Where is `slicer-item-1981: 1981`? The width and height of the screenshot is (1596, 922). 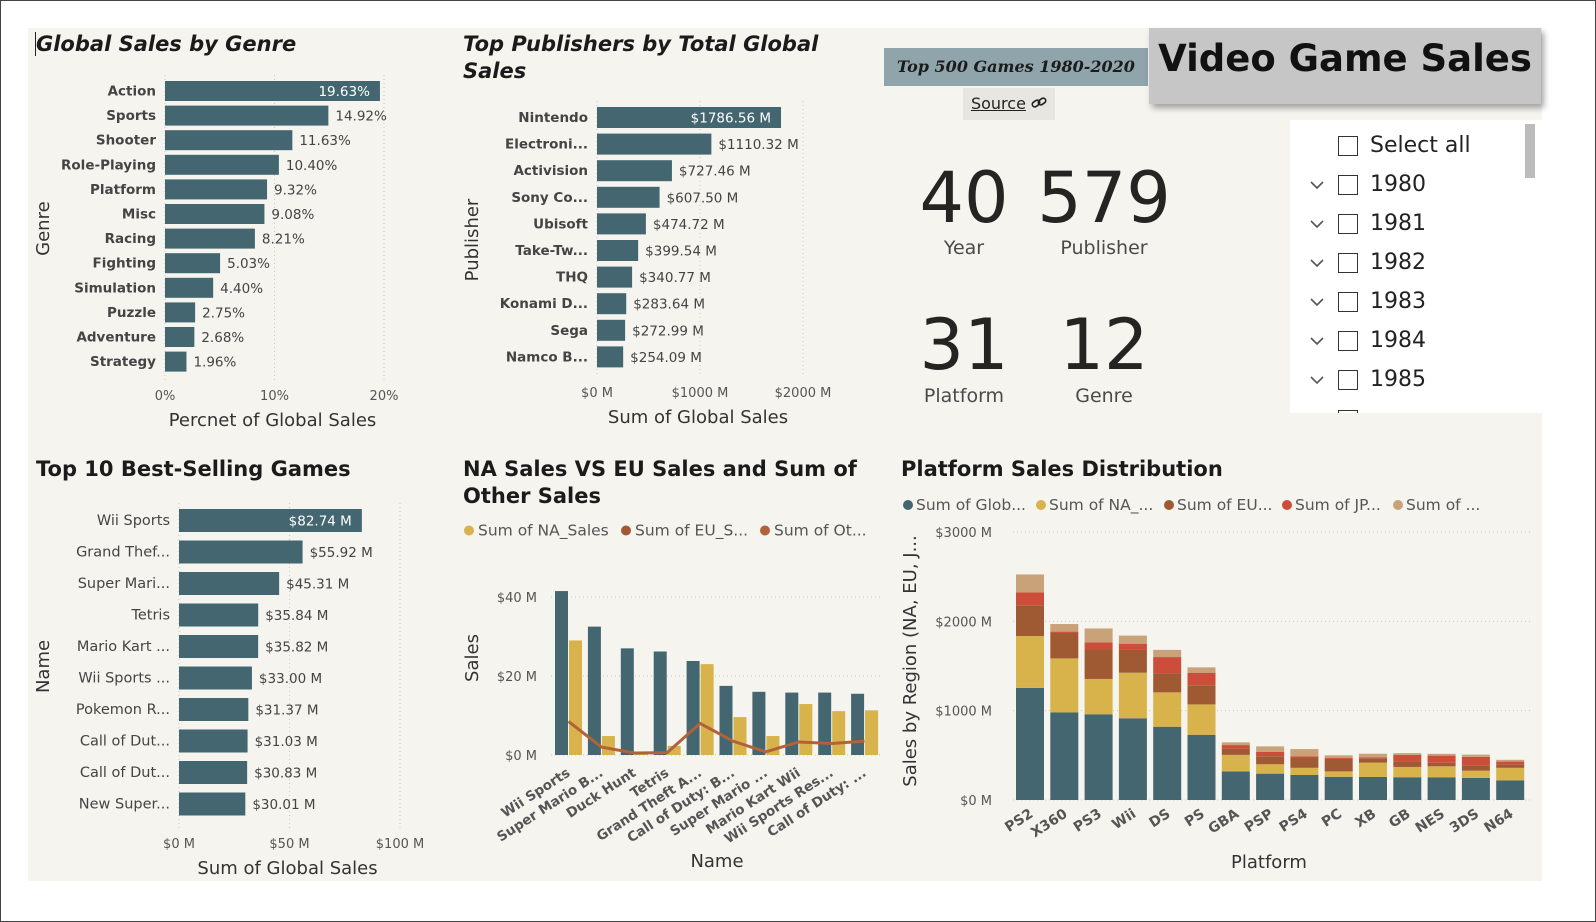
slicer-item-1981: 1981 is located at coordinates (1406, 228).